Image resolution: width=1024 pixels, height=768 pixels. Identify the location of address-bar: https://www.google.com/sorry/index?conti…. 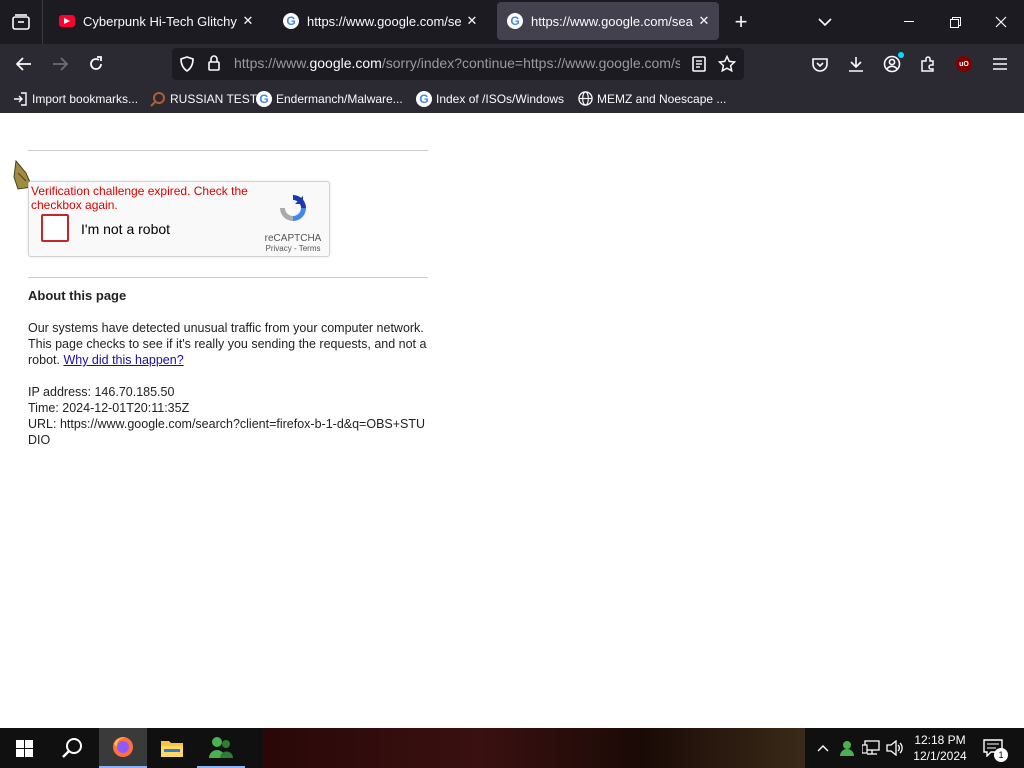
(458, 64).